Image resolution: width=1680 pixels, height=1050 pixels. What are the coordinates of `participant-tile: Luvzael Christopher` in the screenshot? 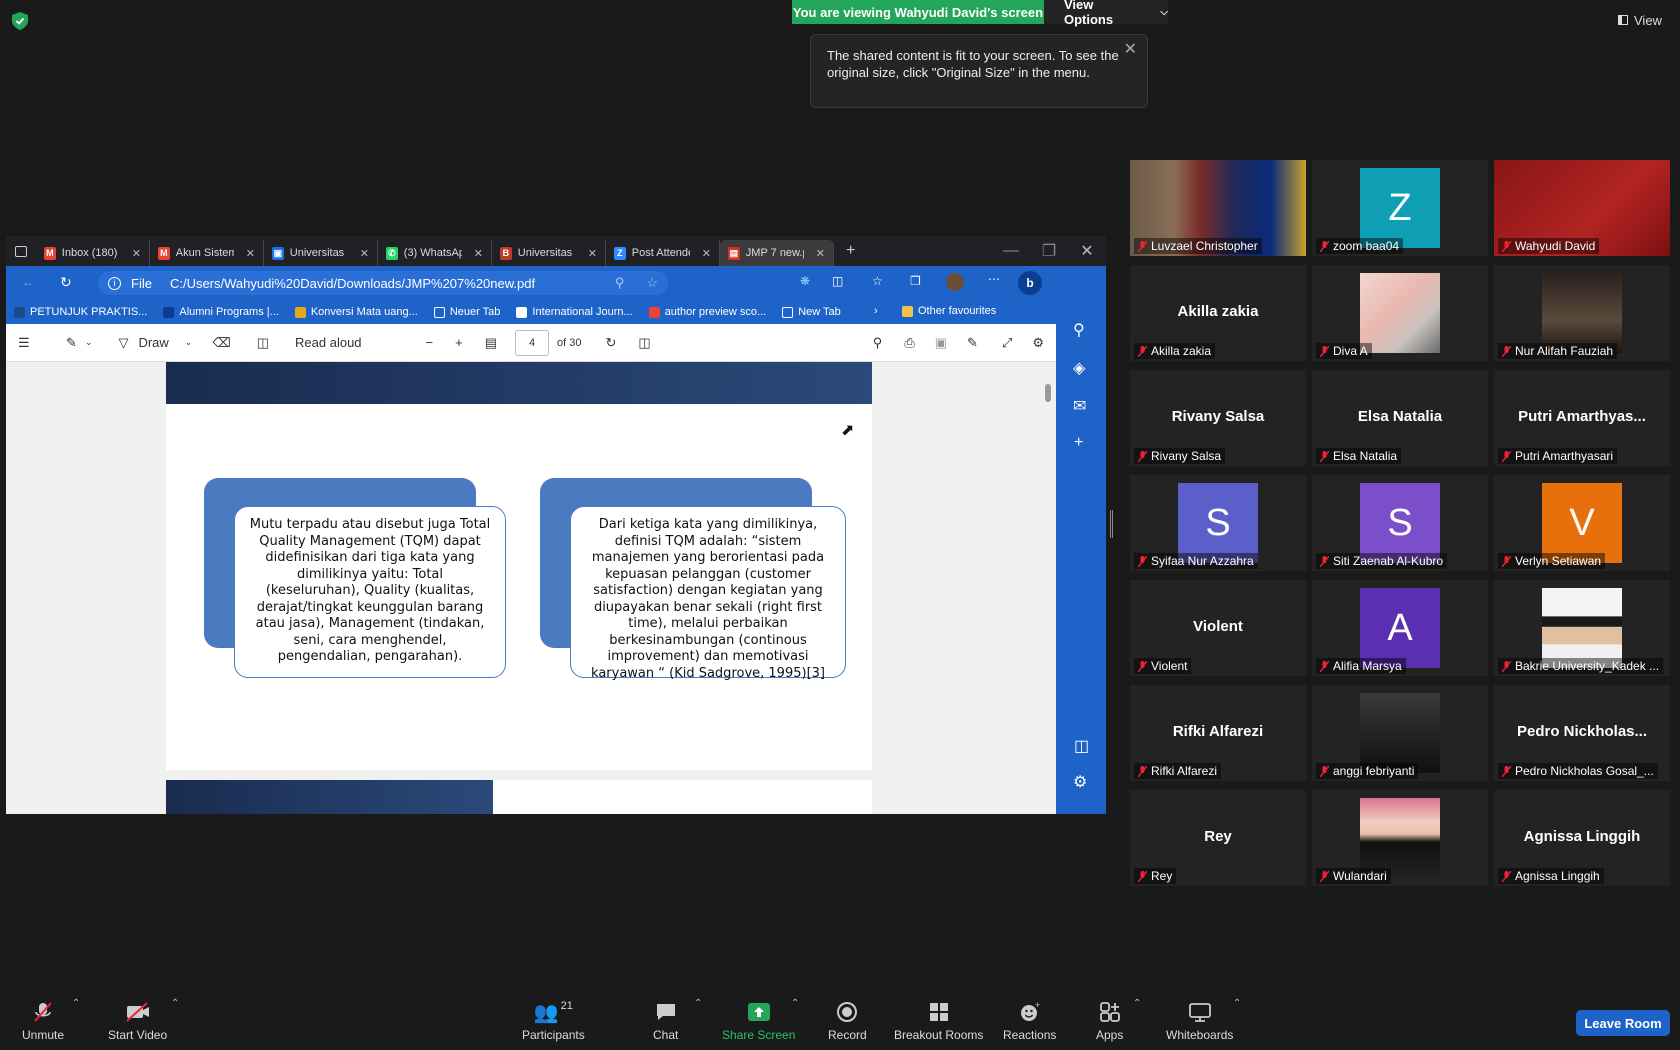 It's located at (1218, 208).